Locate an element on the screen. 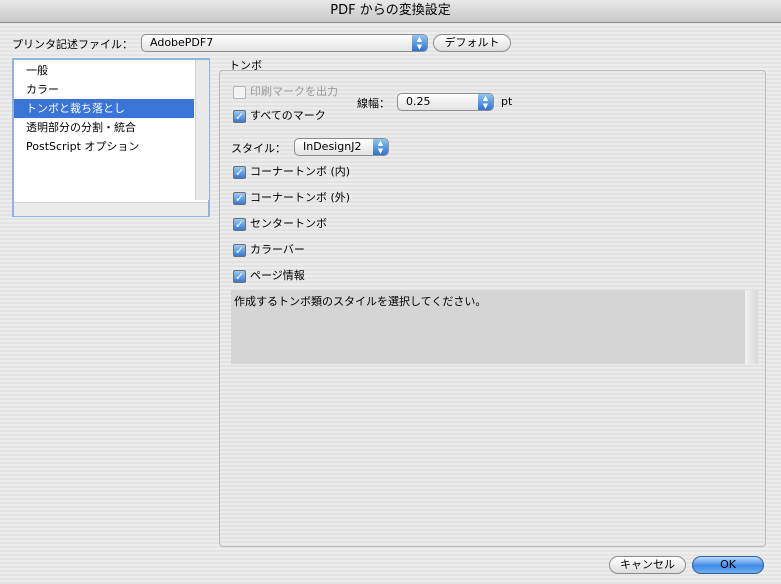  inner-corner-marks-checkbox: ✓ コーナートンボ (内) is located at coordinates (291, 172).